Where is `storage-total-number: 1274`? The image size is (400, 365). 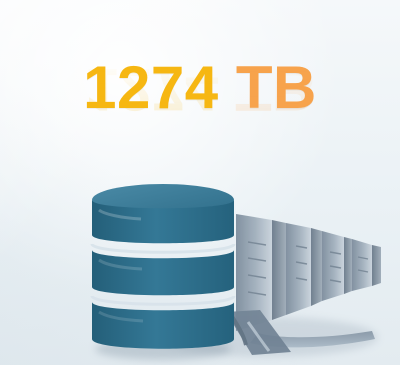
storage-total-number: 1274 is located at coordinates (151, 87).